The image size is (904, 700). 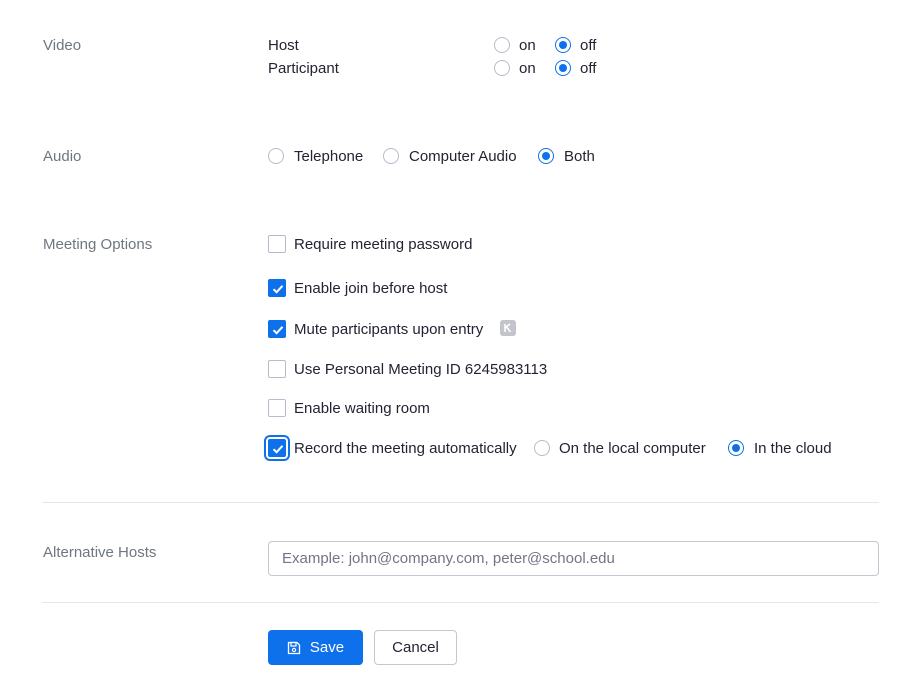 I want to click on record-automatically-checkbox, so click(x=277, y=448).